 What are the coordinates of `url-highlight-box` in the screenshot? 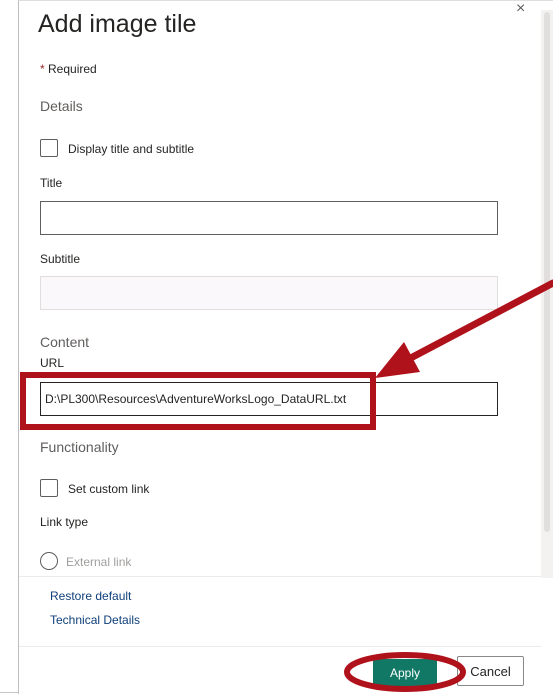 It's located at (198, 401).